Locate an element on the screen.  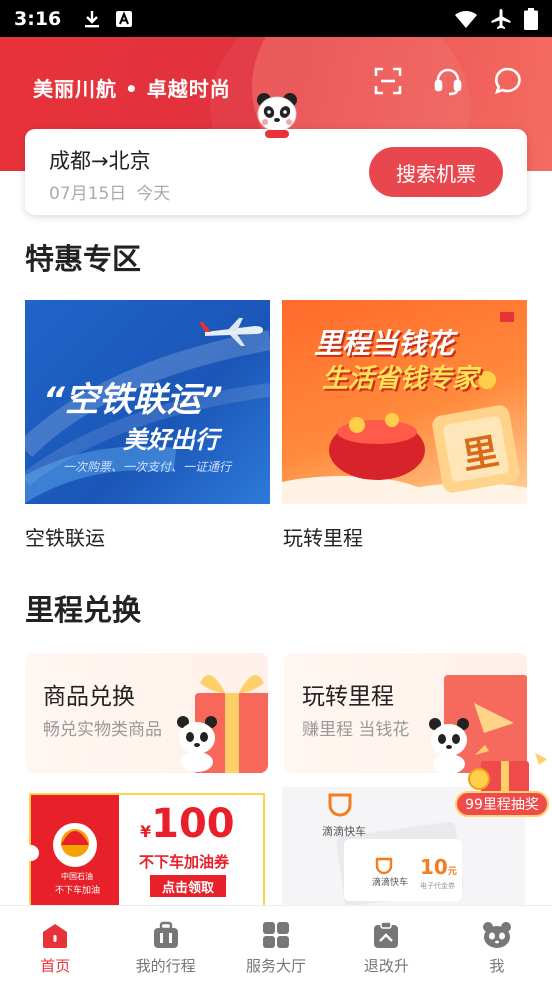
gift-box-artwork is located at coordinates (222, 724).